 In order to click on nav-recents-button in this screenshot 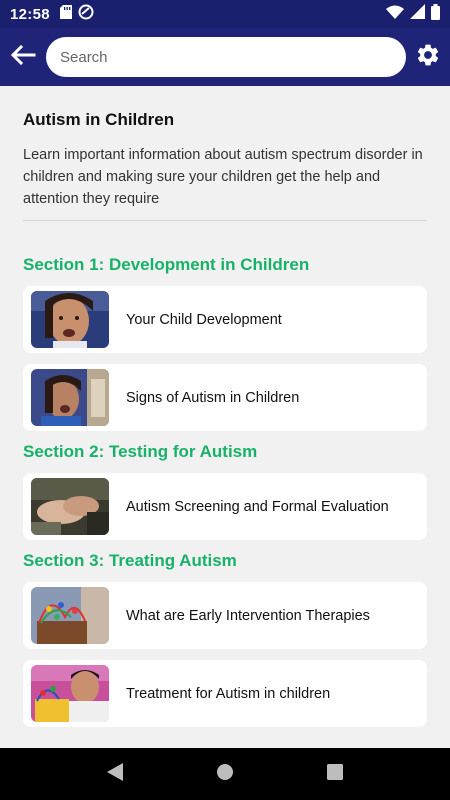, I will do `click(335, 774)`.